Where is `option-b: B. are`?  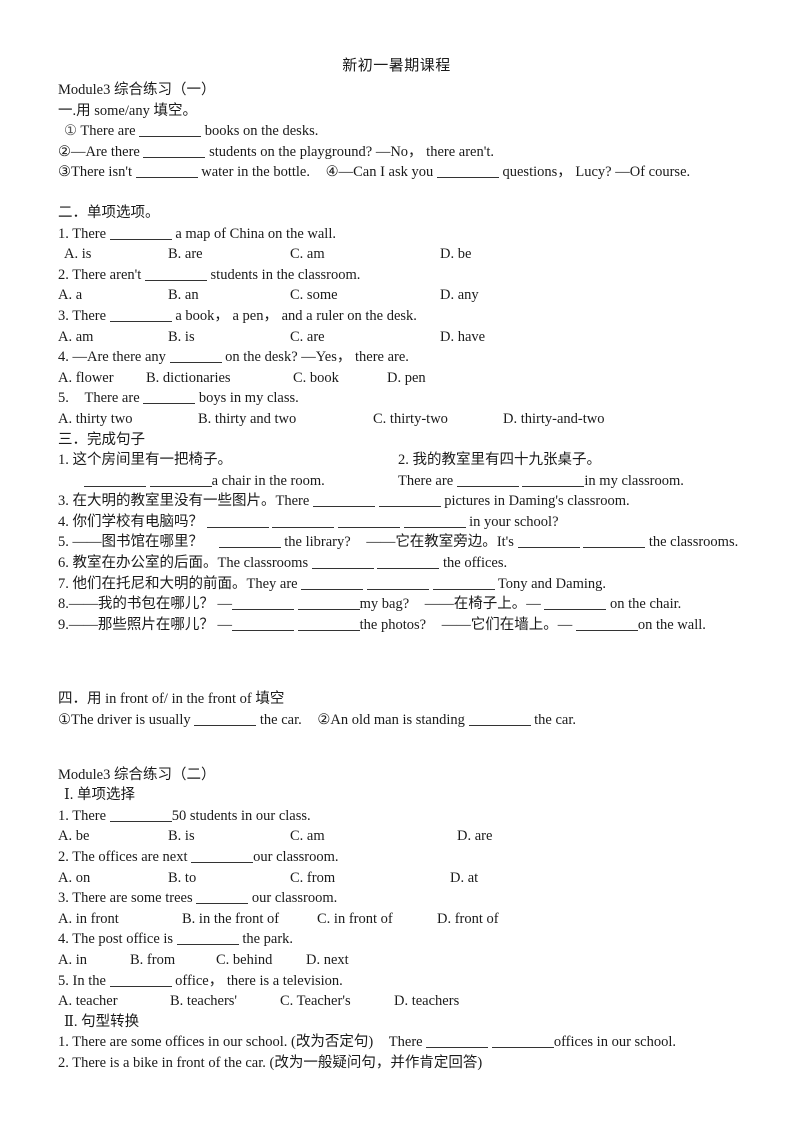 option-b: B. are is located at coordinates (229, 254).